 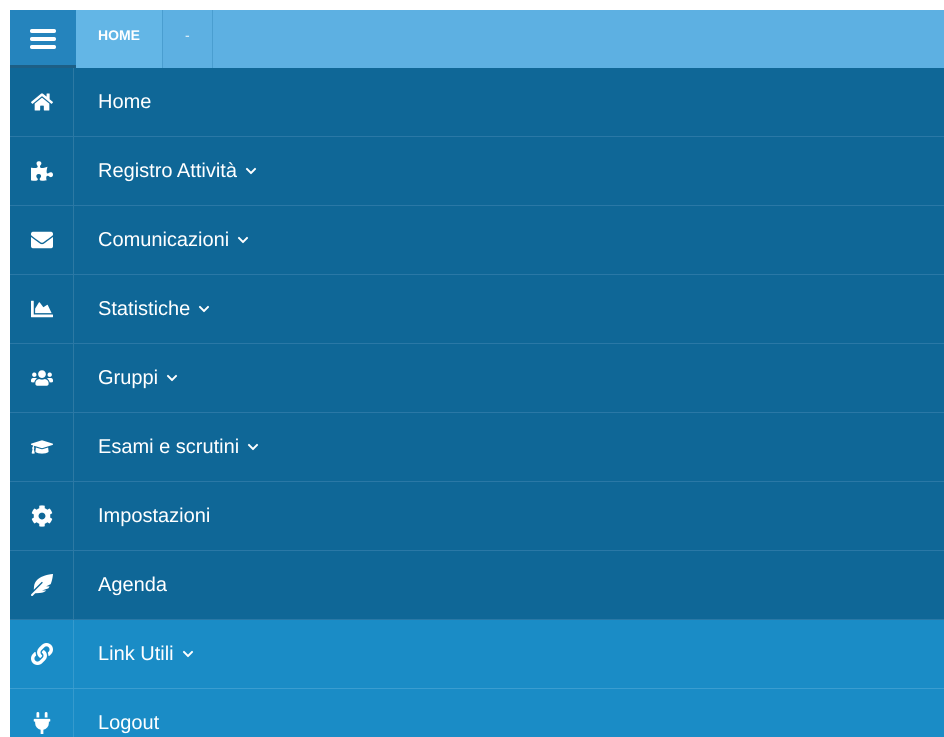 What do you see at coordinates (477, 654) in the screenshot?
I see `menu-item: Link Utili` at bounding box center [477, 654].